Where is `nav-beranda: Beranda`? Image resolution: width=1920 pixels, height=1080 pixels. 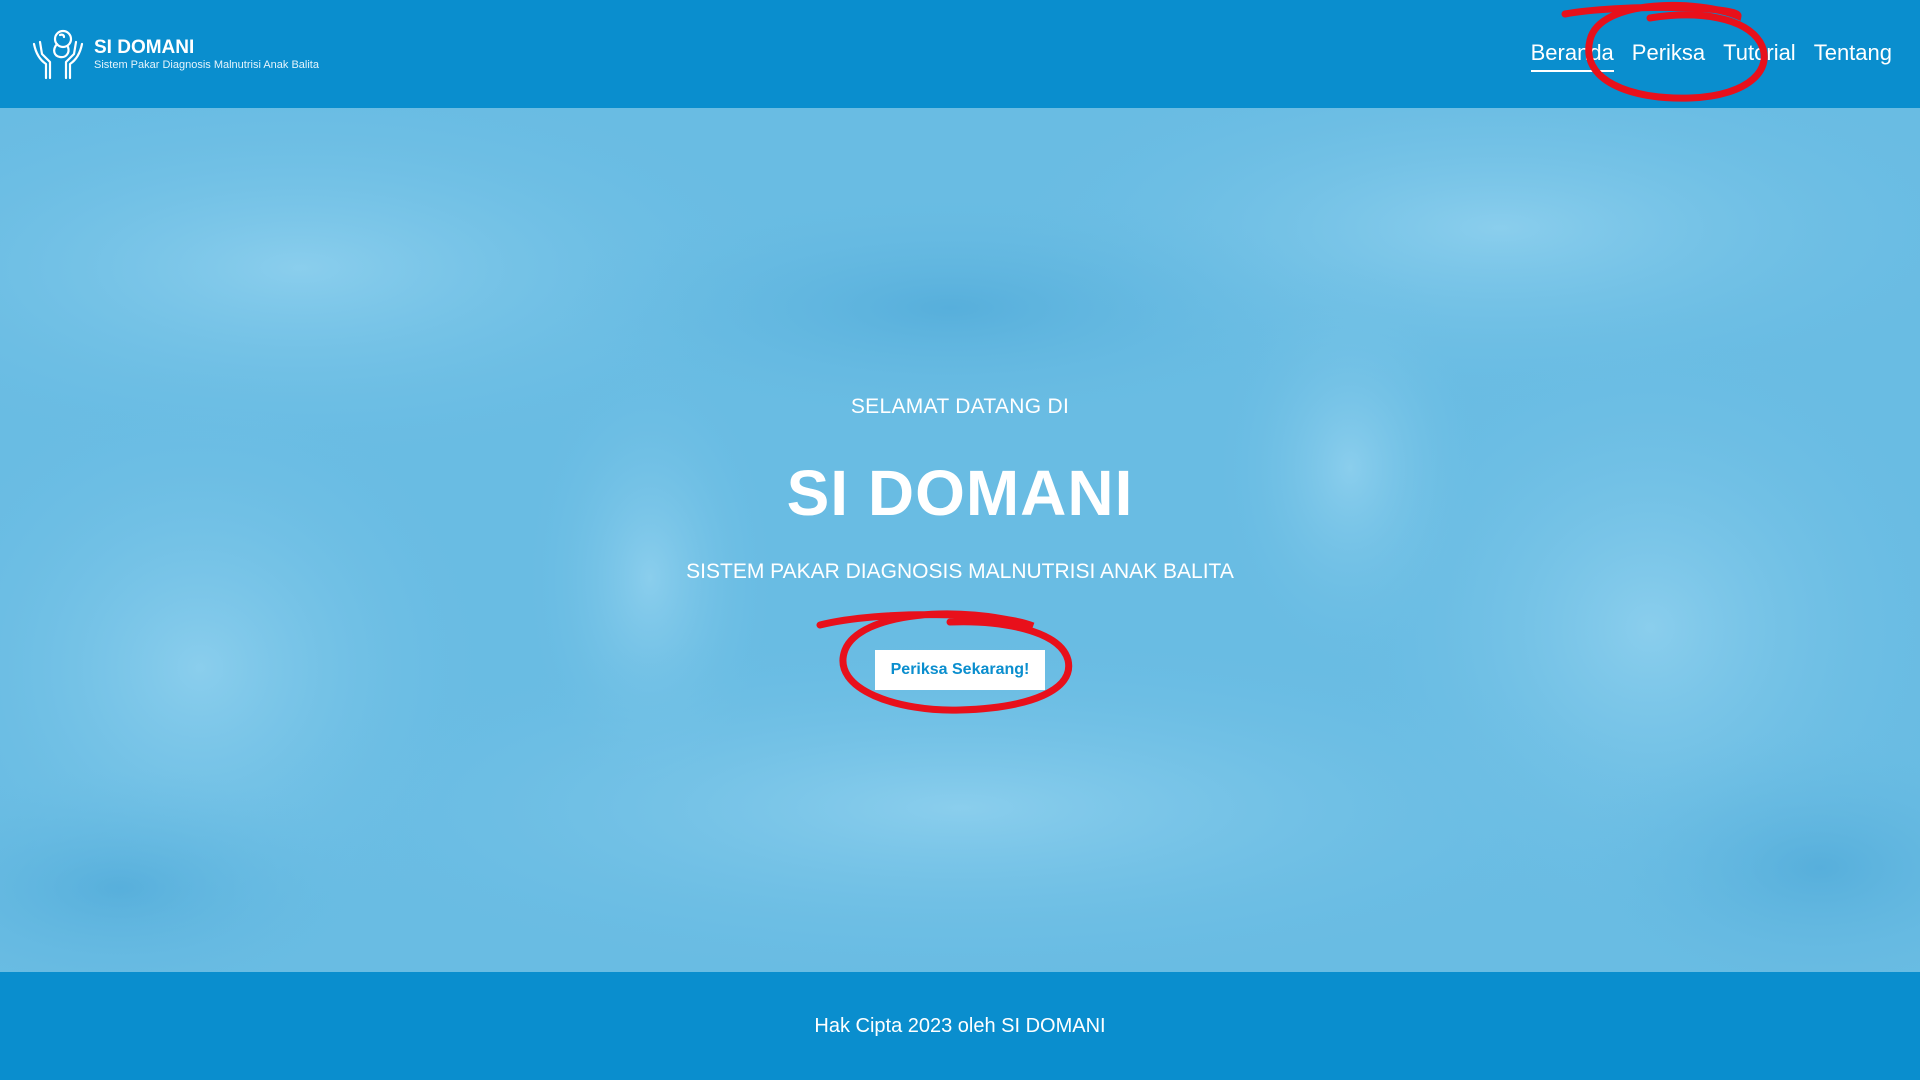
nav-beranda: Beranda is located at coordinates (1572, 55).